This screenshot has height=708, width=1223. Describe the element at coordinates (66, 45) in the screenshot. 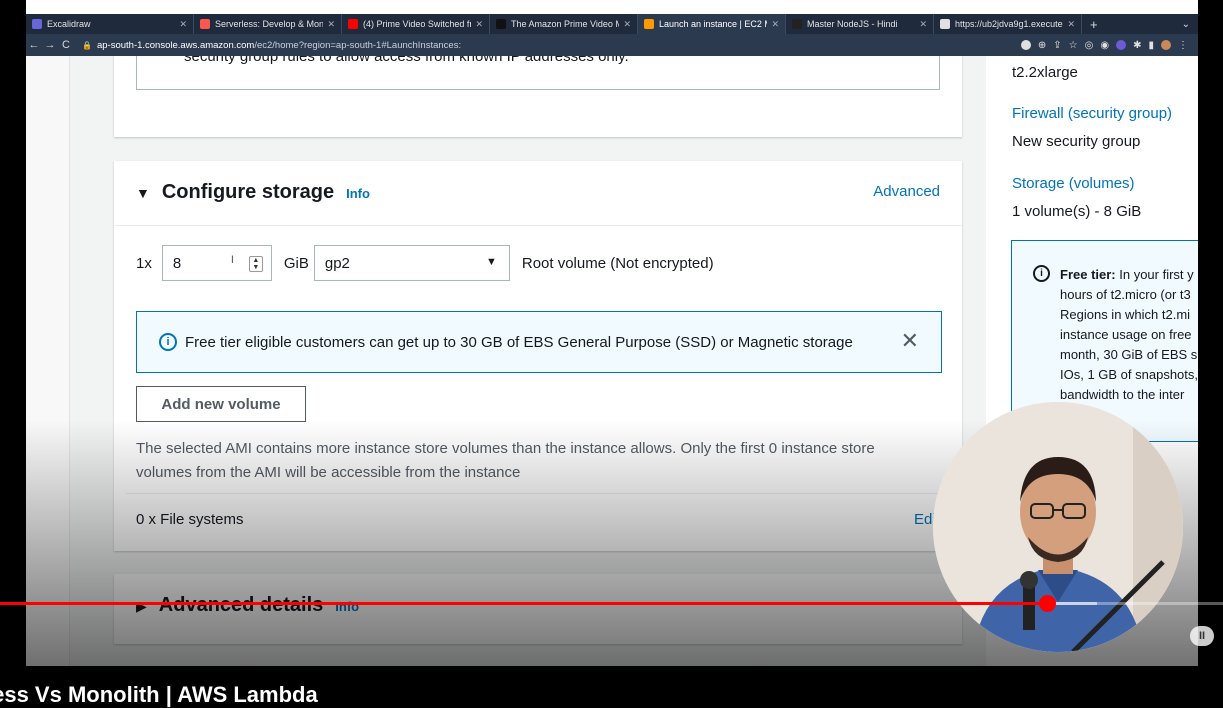

I see `reload-icon: C` at that location.